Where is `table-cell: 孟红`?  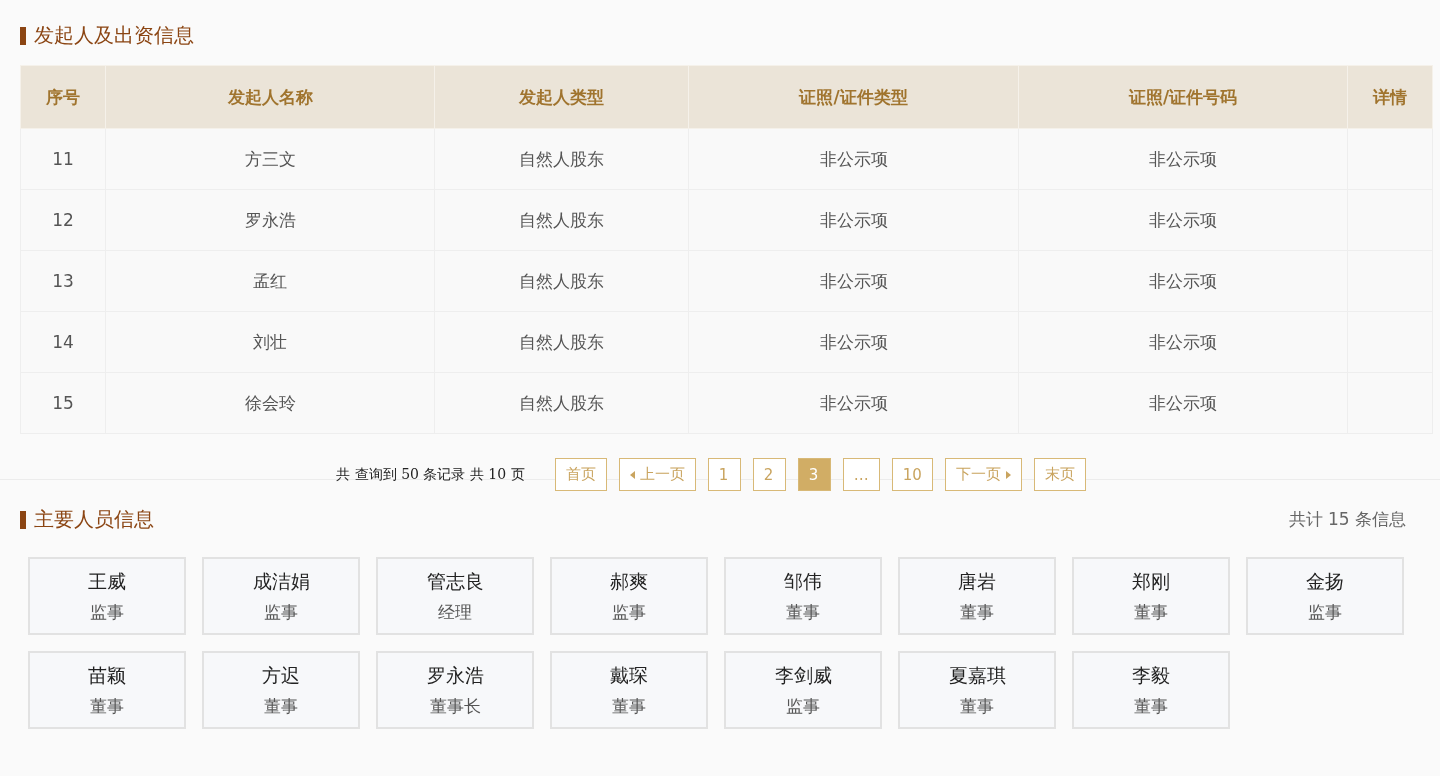
table-cell: 孟红 is located at coordinates (270, 281).